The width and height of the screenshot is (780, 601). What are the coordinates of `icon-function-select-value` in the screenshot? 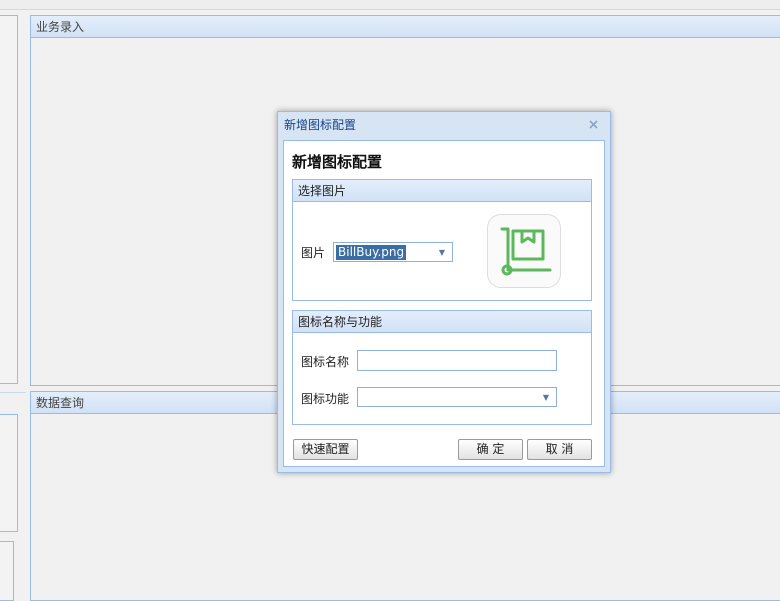 It's located at (362, 397).